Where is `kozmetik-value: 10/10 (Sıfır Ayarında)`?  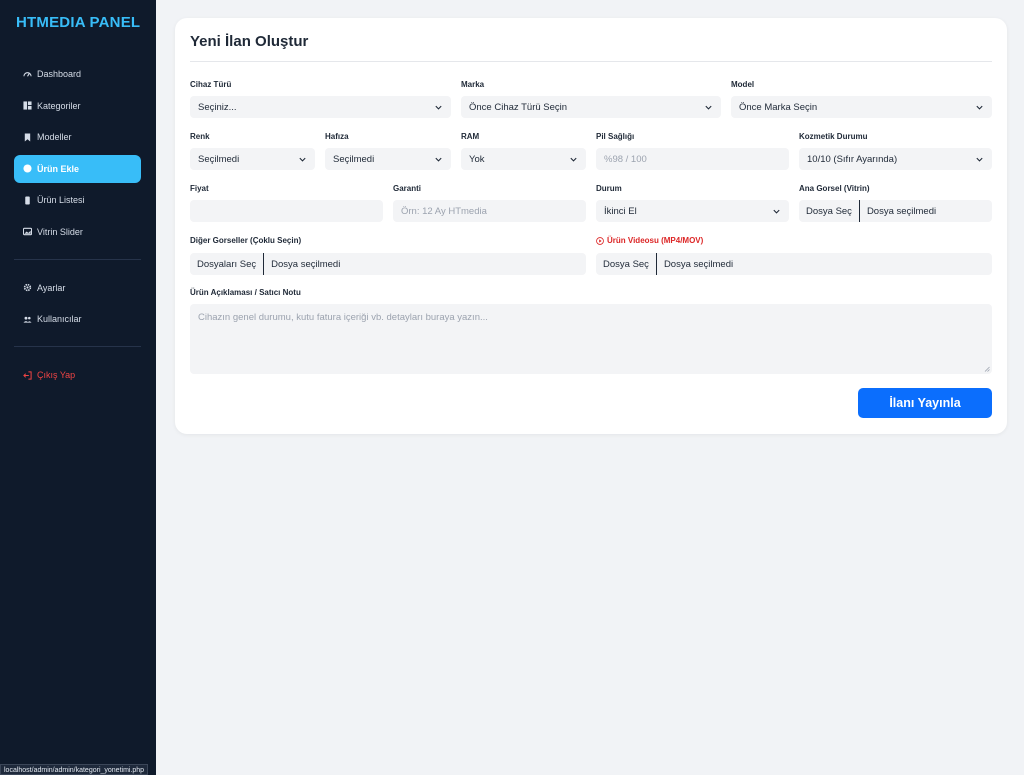 kozmetik-value: 10/10 (Sıfır Ayarında) is located at coordinates (852, 159).